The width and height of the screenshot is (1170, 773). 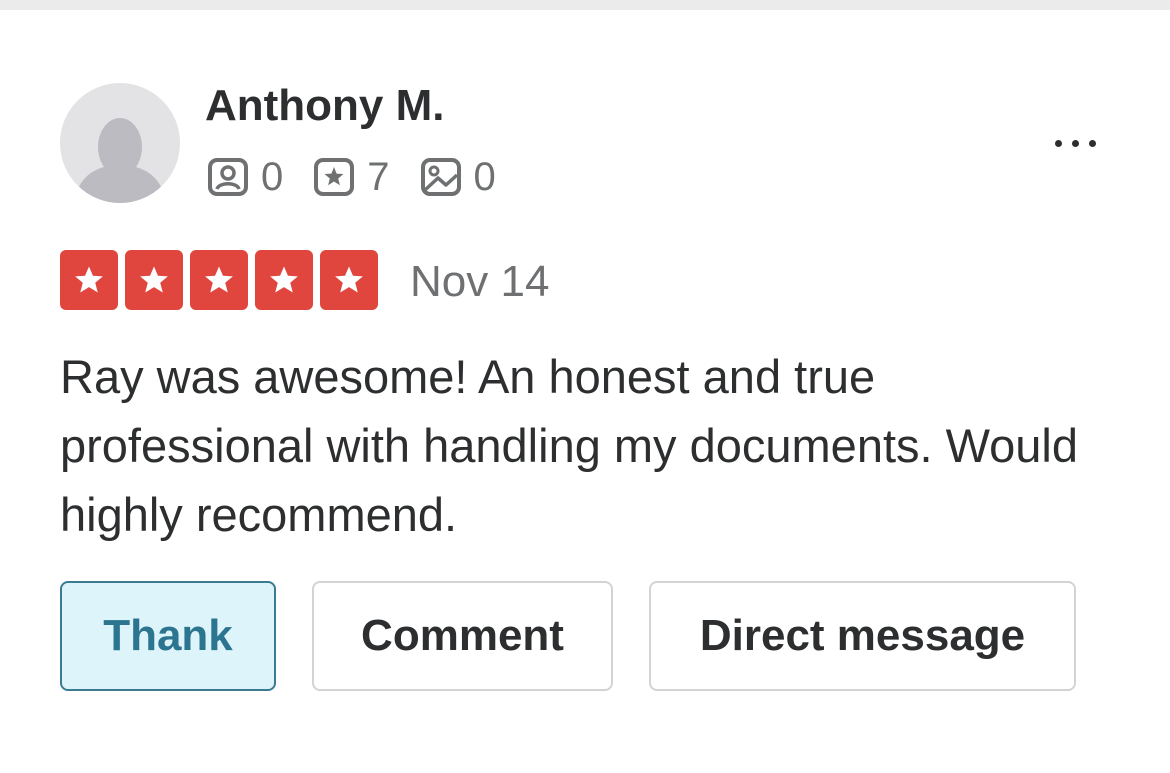 I want to click on default-user-avatar-icon, so click(x=120, y=160).